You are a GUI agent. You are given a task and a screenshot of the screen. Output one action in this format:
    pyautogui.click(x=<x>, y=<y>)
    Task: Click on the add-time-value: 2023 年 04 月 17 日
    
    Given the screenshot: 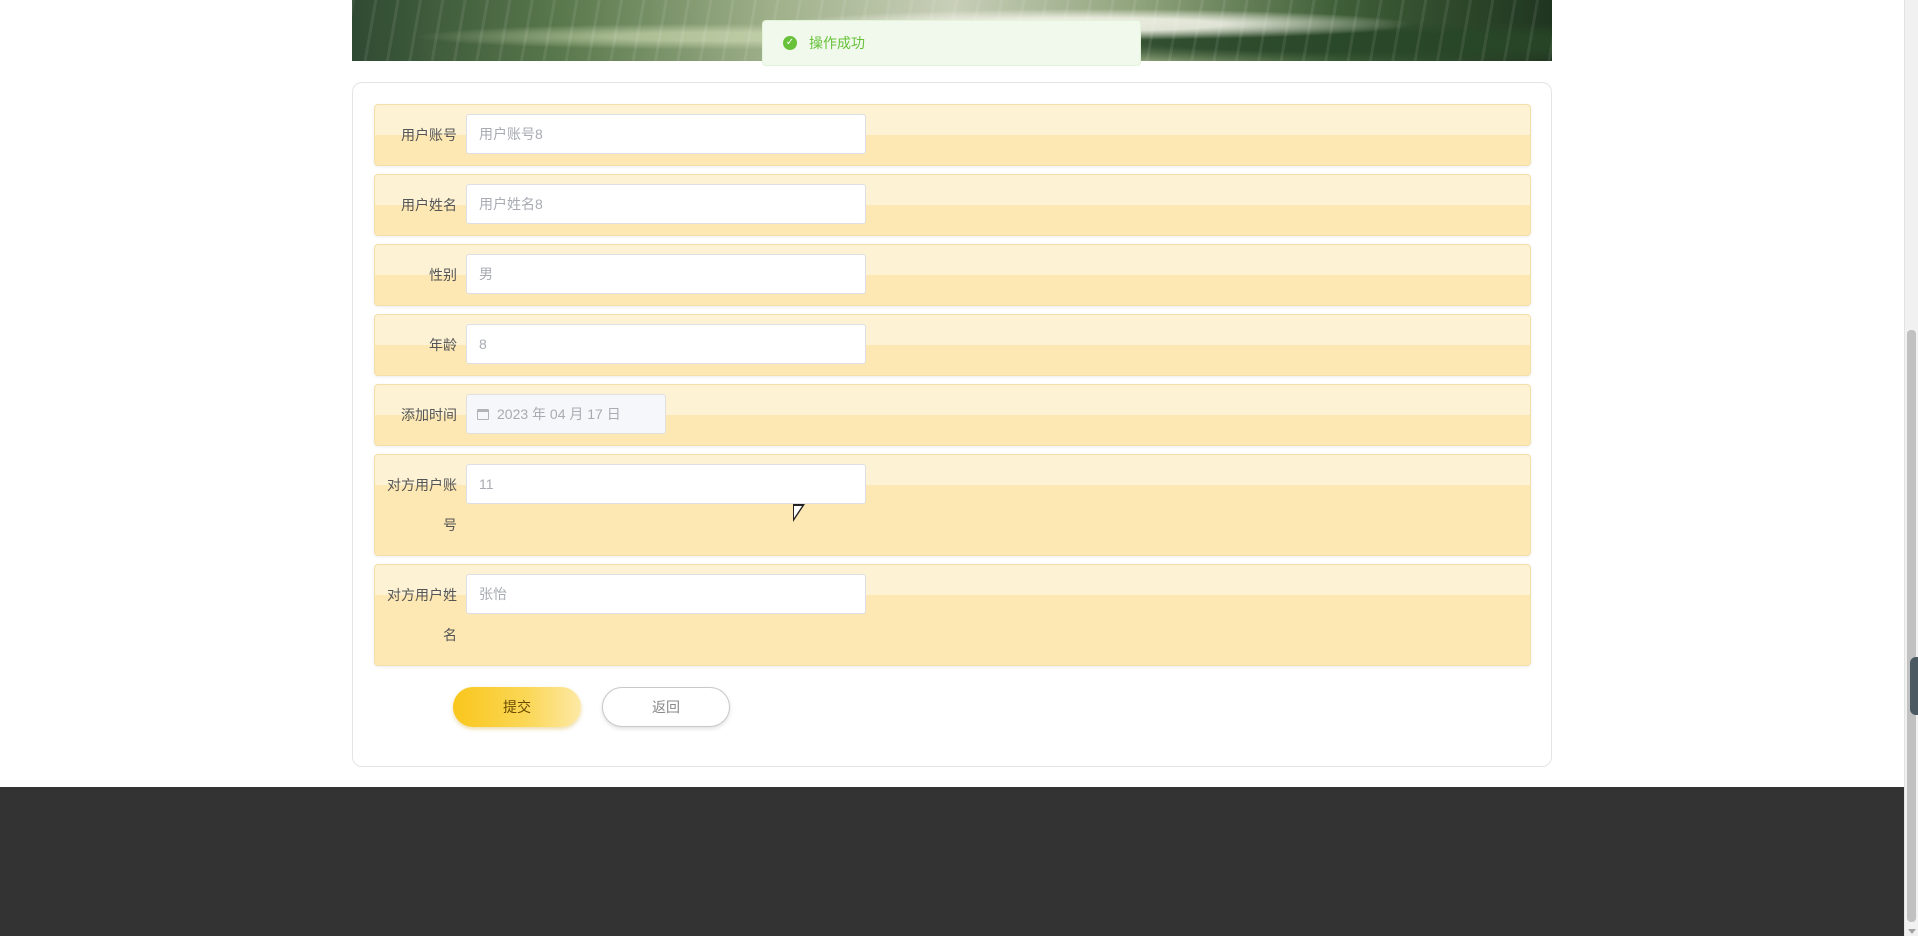 What is the action you would take?
    pyautogui.click(x=559, y=414)
    